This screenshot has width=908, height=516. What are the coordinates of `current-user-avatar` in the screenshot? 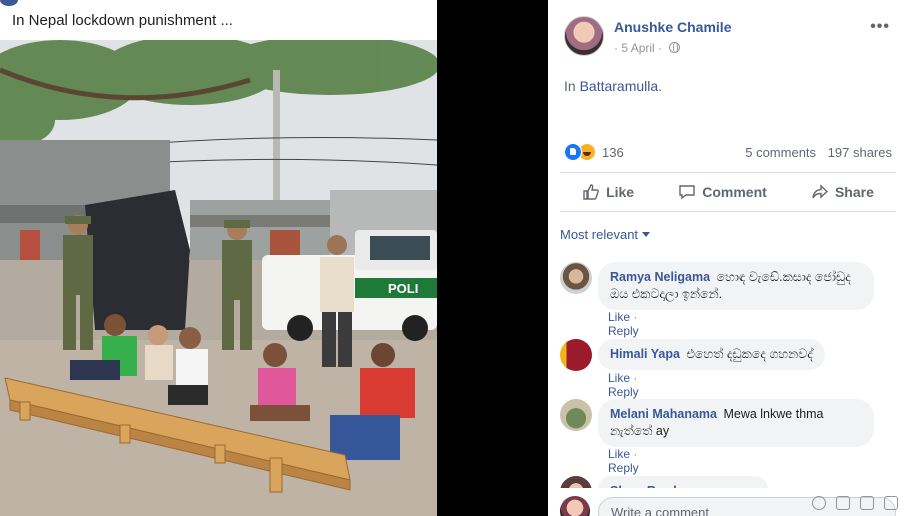 It's located at (575, 506).